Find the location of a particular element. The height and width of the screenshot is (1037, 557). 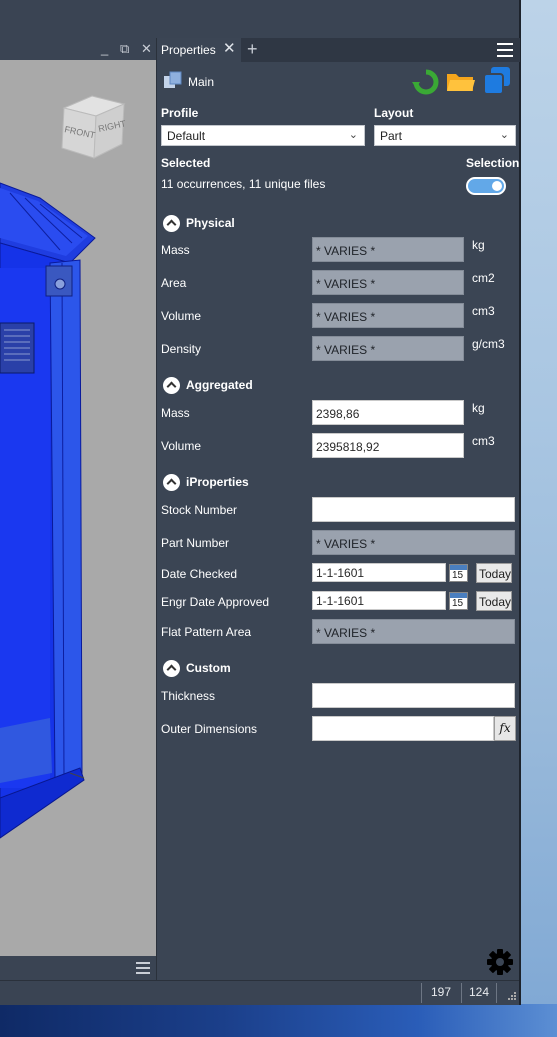

profile-select: Default ⌄ is located at coordinates (263, 135).